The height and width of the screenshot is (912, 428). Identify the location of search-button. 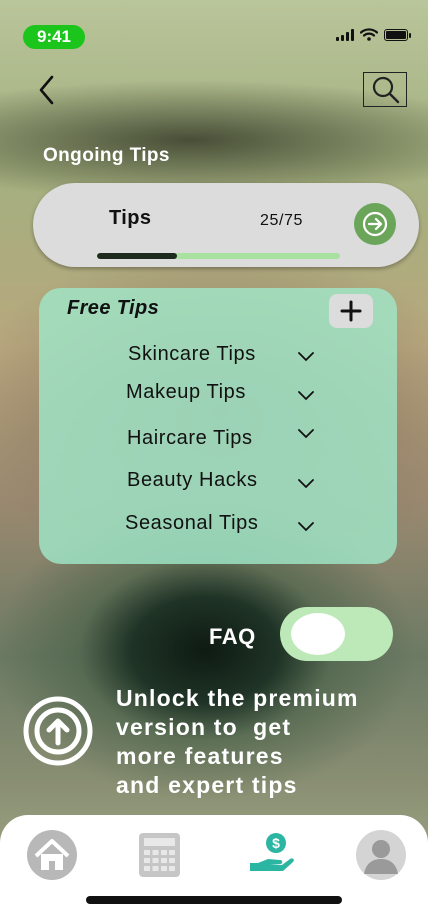
(385, 89).